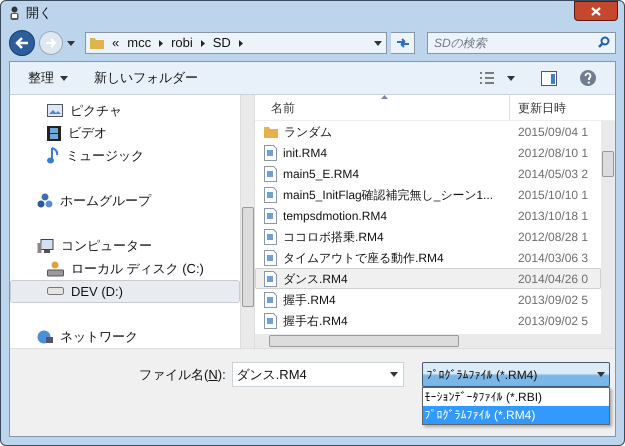 This screenshot has width=625, height=446. I want to click on organize-button: 整理, so click(48, 78).